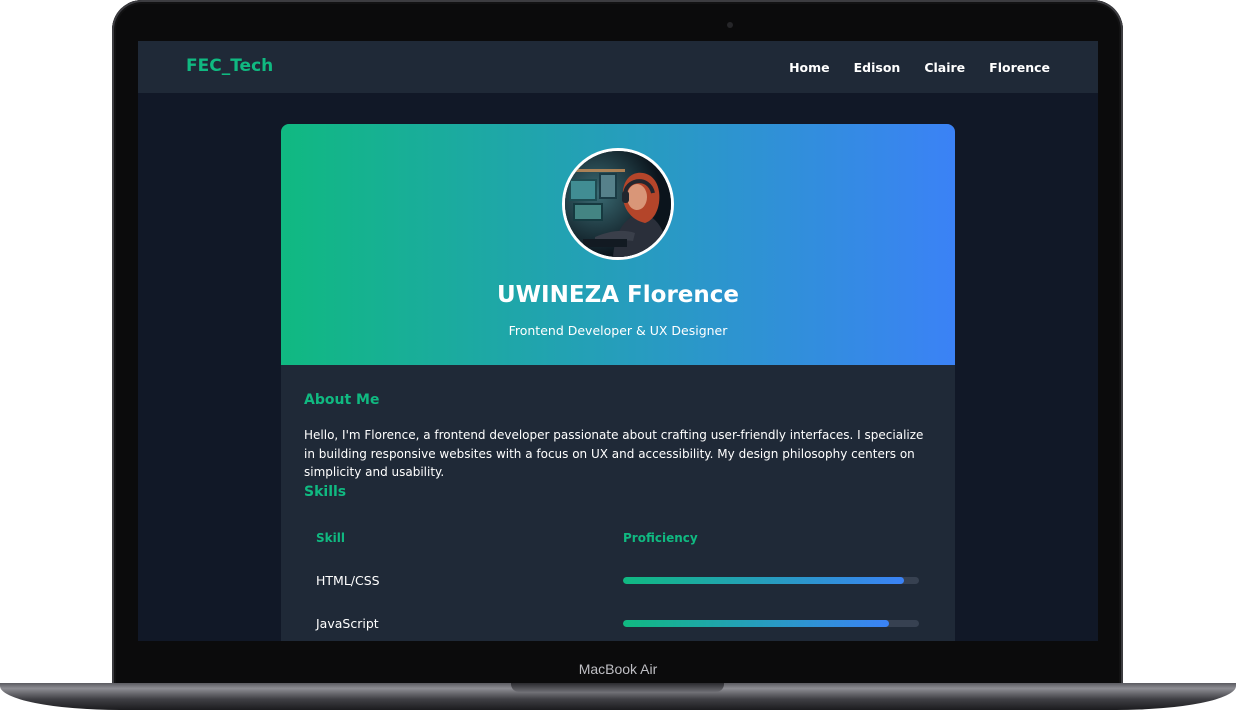 This screenshot has width=1236, height=710. I want to click on proficiency-bar-javascript, so click(771, 623).